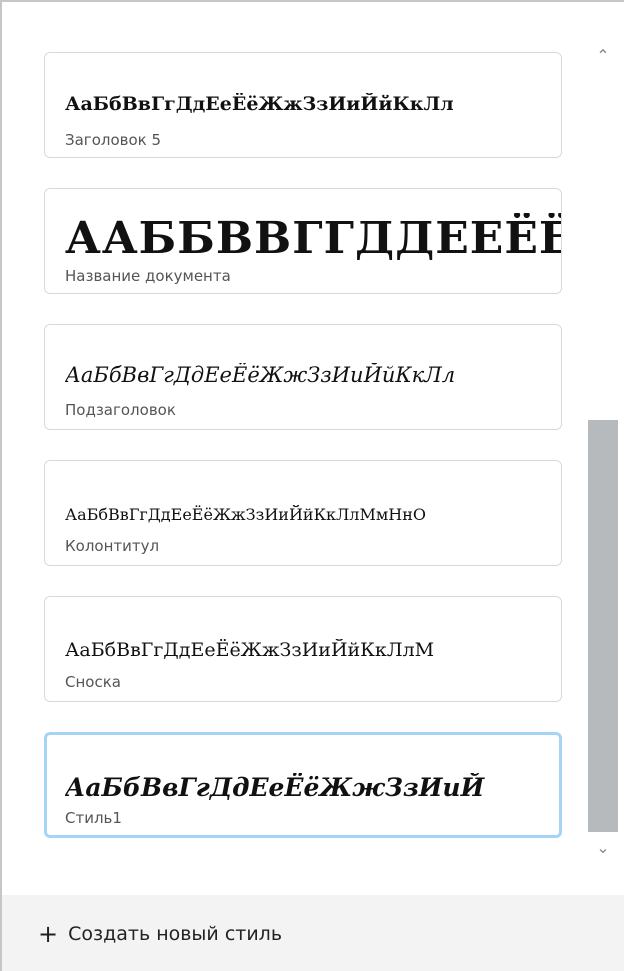  I want to click on style-name: Колонтитул, so click(112, 546).